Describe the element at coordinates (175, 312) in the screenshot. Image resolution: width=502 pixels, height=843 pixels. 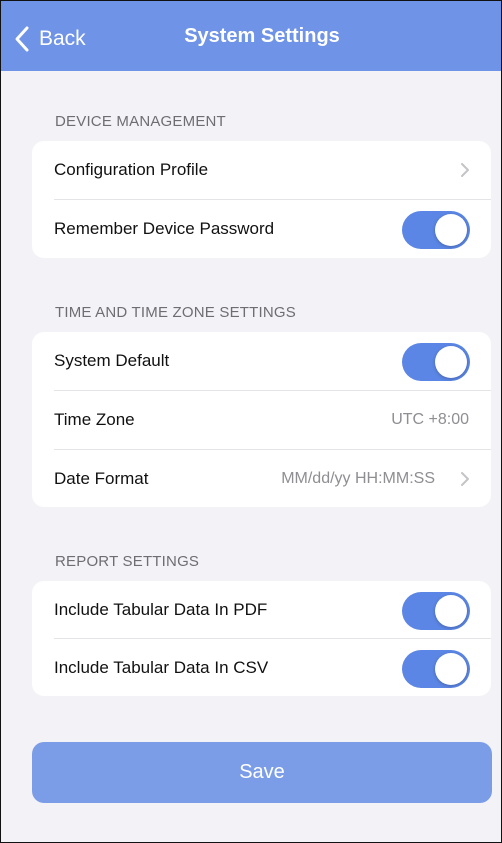
I see `section-header-time-settings: TIME AND TIME ZONE SETTINGS` at that location.